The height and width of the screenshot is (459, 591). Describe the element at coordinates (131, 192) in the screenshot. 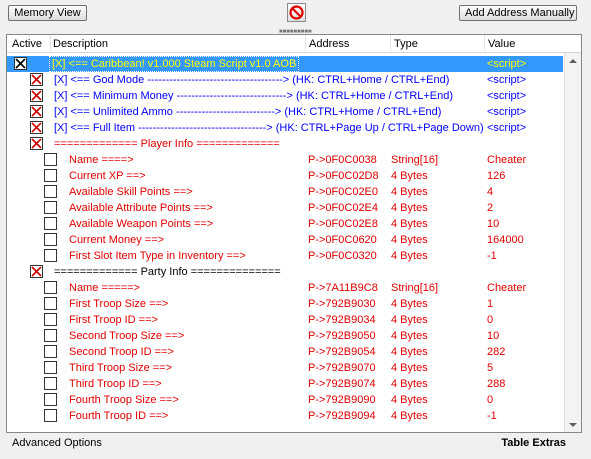

I see `row-description: Available Skill Points ==>` at that location.